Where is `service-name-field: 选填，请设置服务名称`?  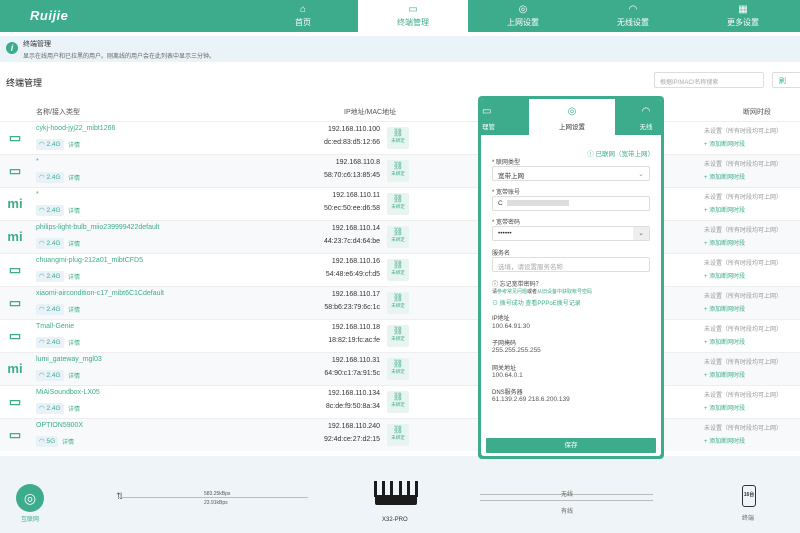 service-name-field: 选填，请设置服务名称 is located at coordinates (571, 264).